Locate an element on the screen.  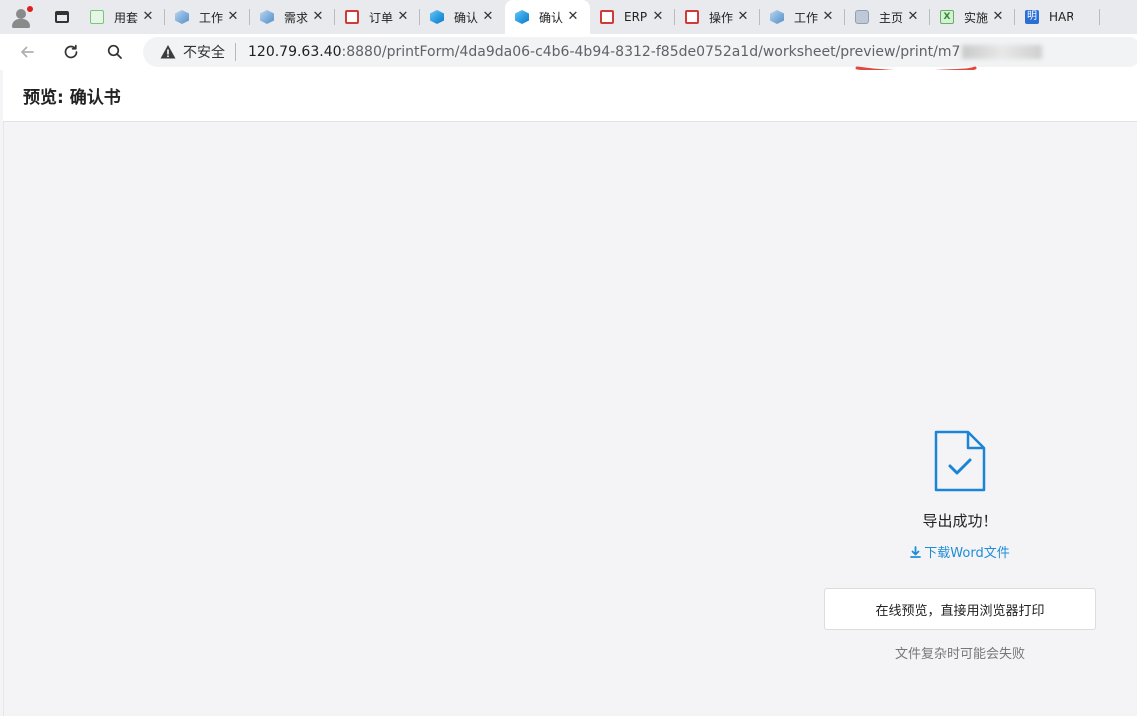
browser-tab: 订单 ✕ is located at coordinates (377, 17).